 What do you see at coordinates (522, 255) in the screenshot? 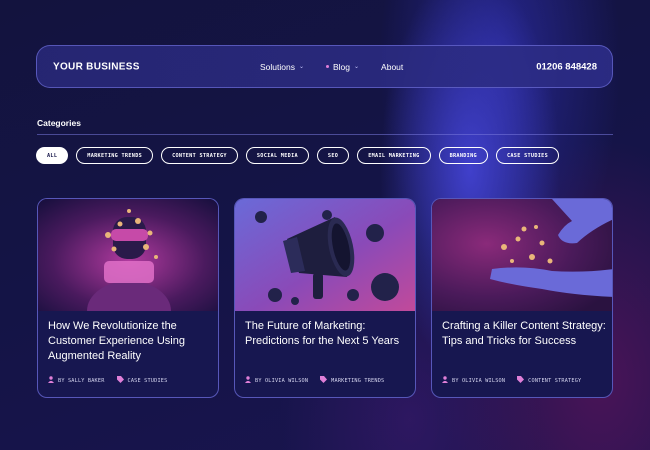
I see `post-image-hands-coins` at bounding box center [522, 255].